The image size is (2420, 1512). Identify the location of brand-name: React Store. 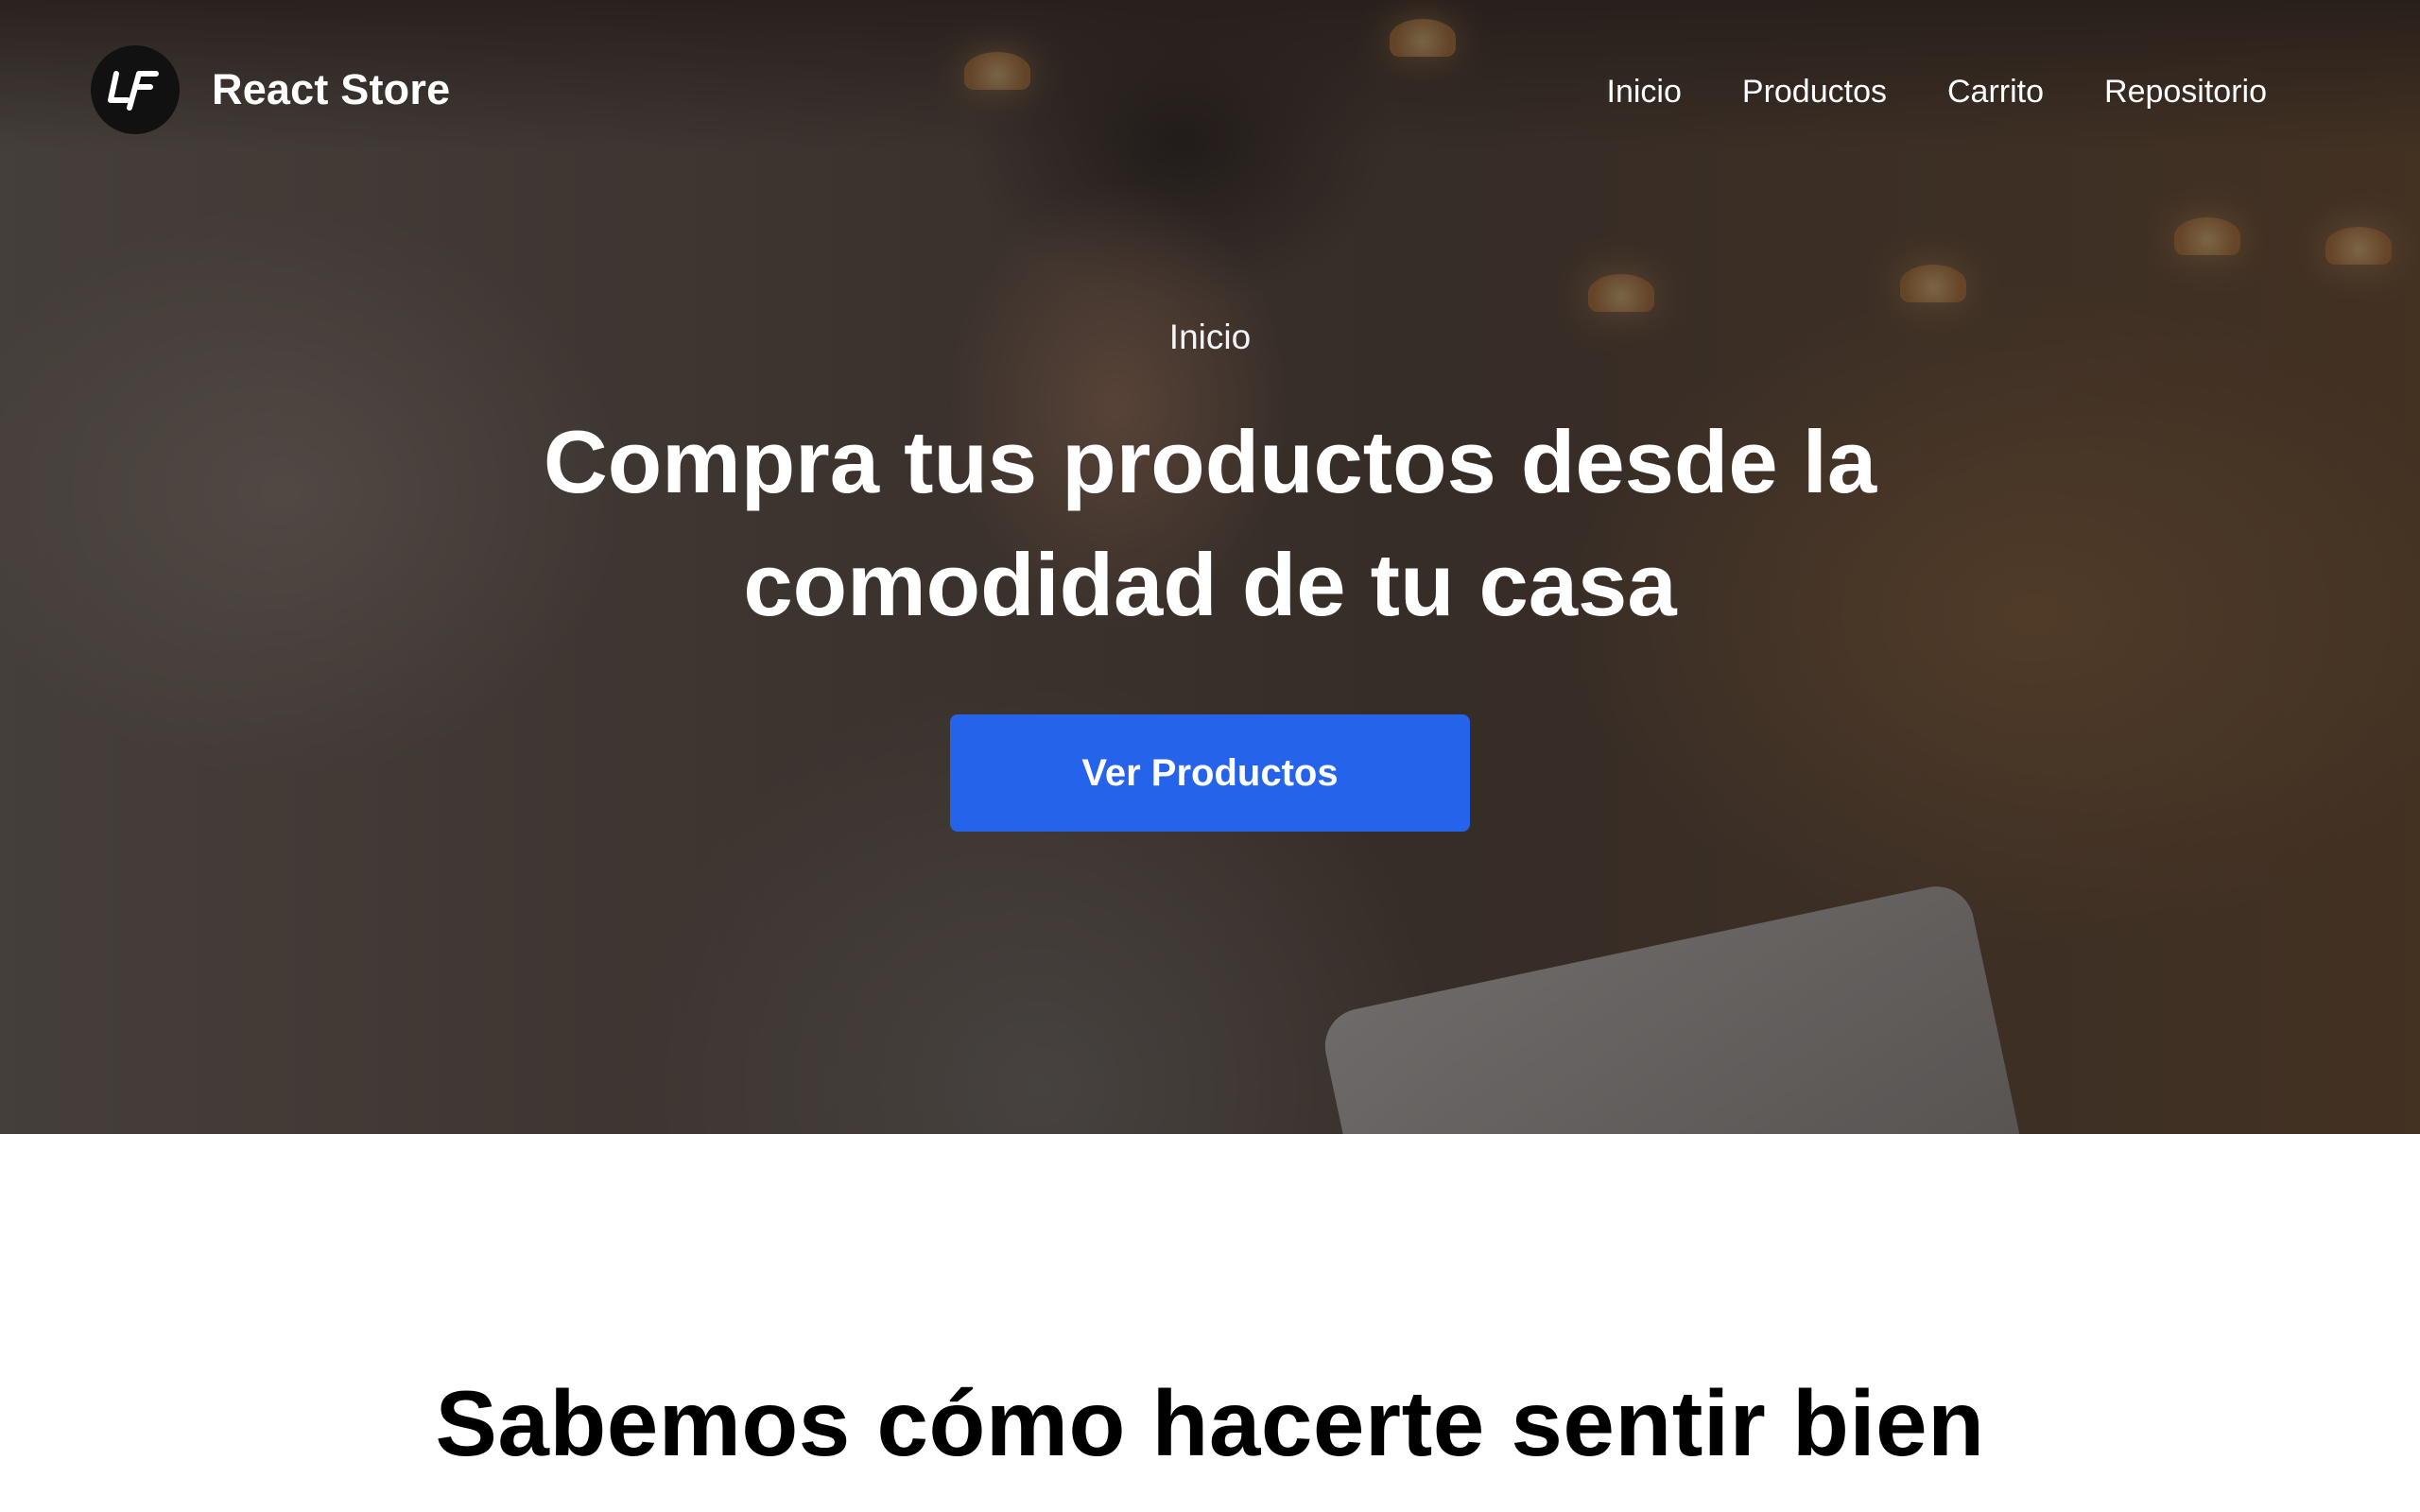
(331, 89).